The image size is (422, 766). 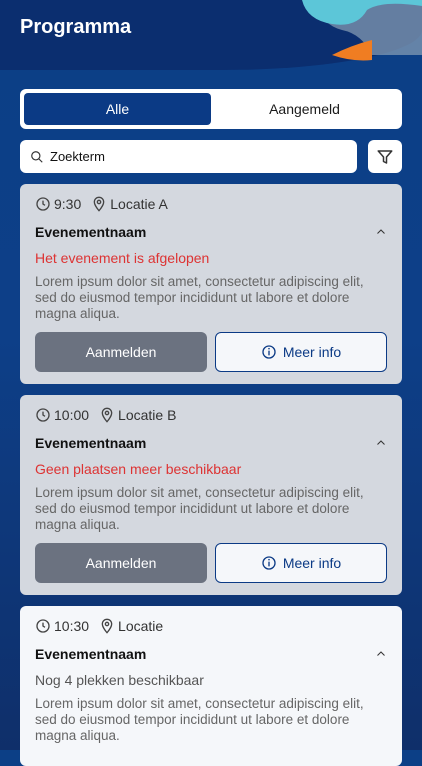 I want to click on header-bar: Programma, so click(x=211, y=35).